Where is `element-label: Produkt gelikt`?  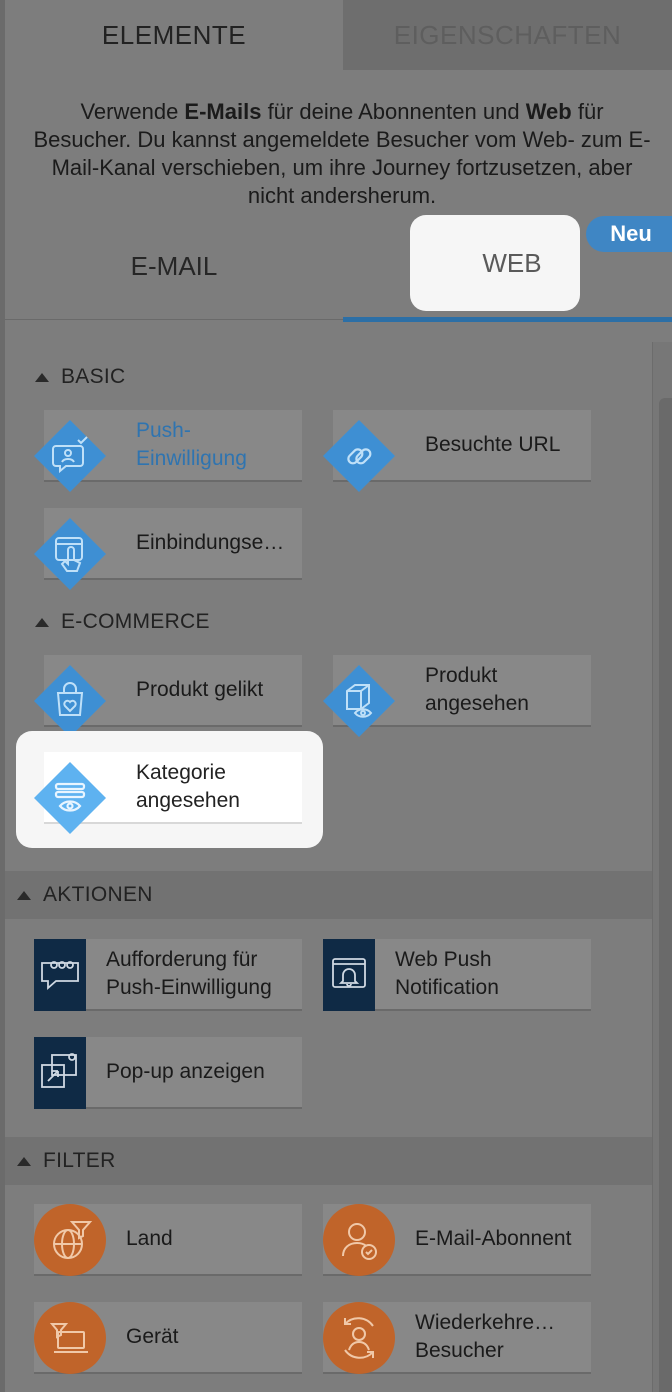 element-label: Produkt gelikt is located at coordinates (200, 689).